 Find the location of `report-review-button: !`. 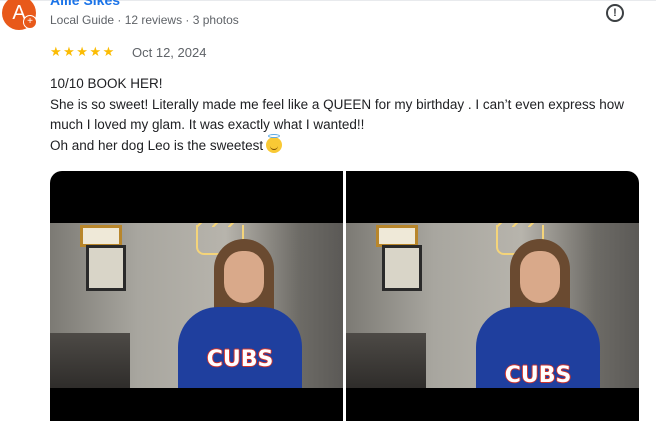

report-review-button: ! is located at coordinates (615, 13).